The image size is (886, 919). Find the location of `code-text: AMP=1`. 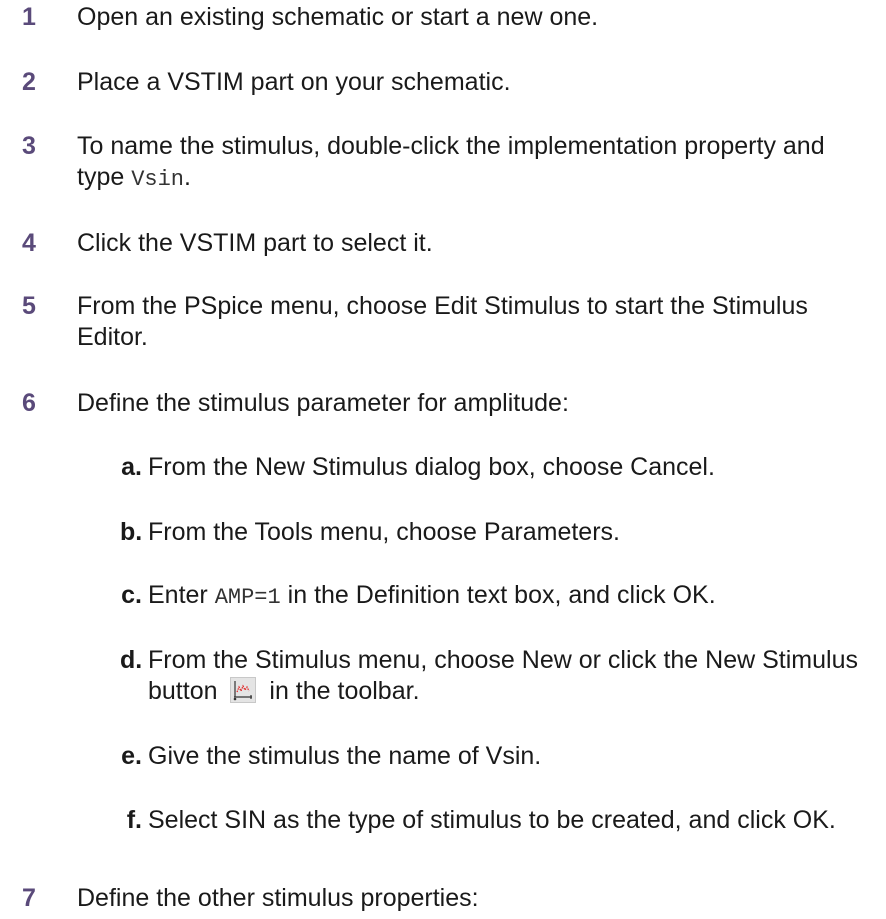

code-text: AMP=1 is located at coordinates (247, 597).